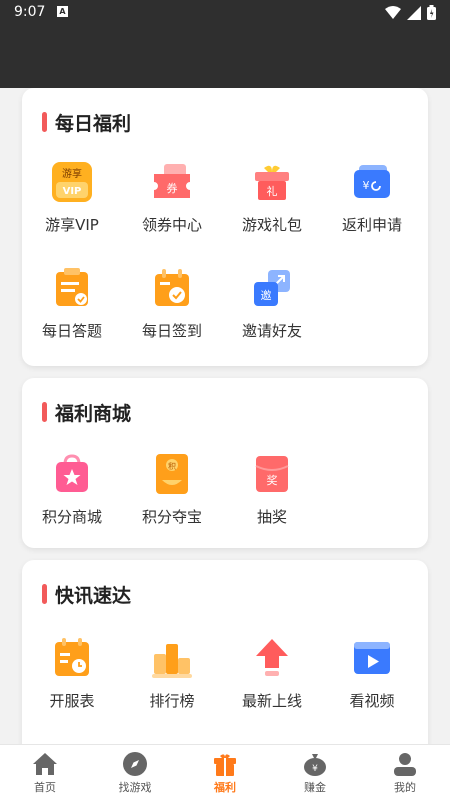 This screenshot has width=450, height=800. What do you see at coordinates (72, 701) in the screenshot?
I see `grid-item-label: 开服表` at bounding box center [72, 701].